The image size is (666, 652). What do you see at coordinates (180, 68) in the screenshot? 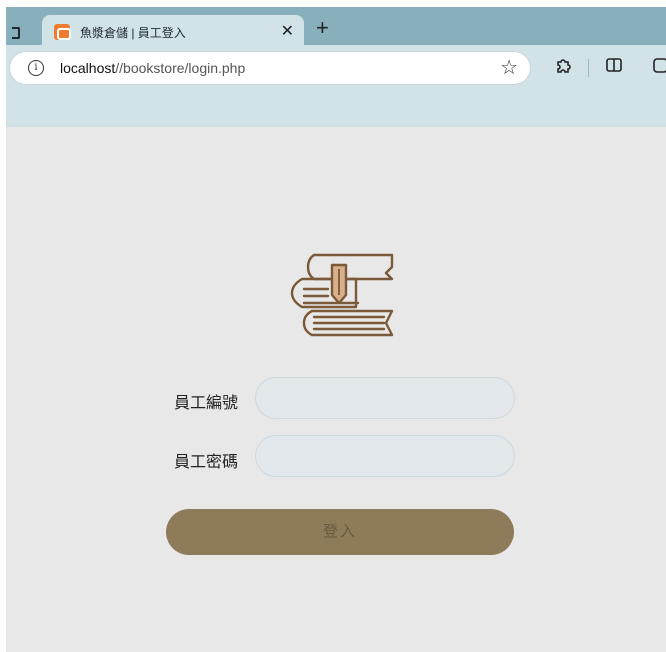
I see `url-path: //bookstore/login.php` at bounding box center [180, 68].